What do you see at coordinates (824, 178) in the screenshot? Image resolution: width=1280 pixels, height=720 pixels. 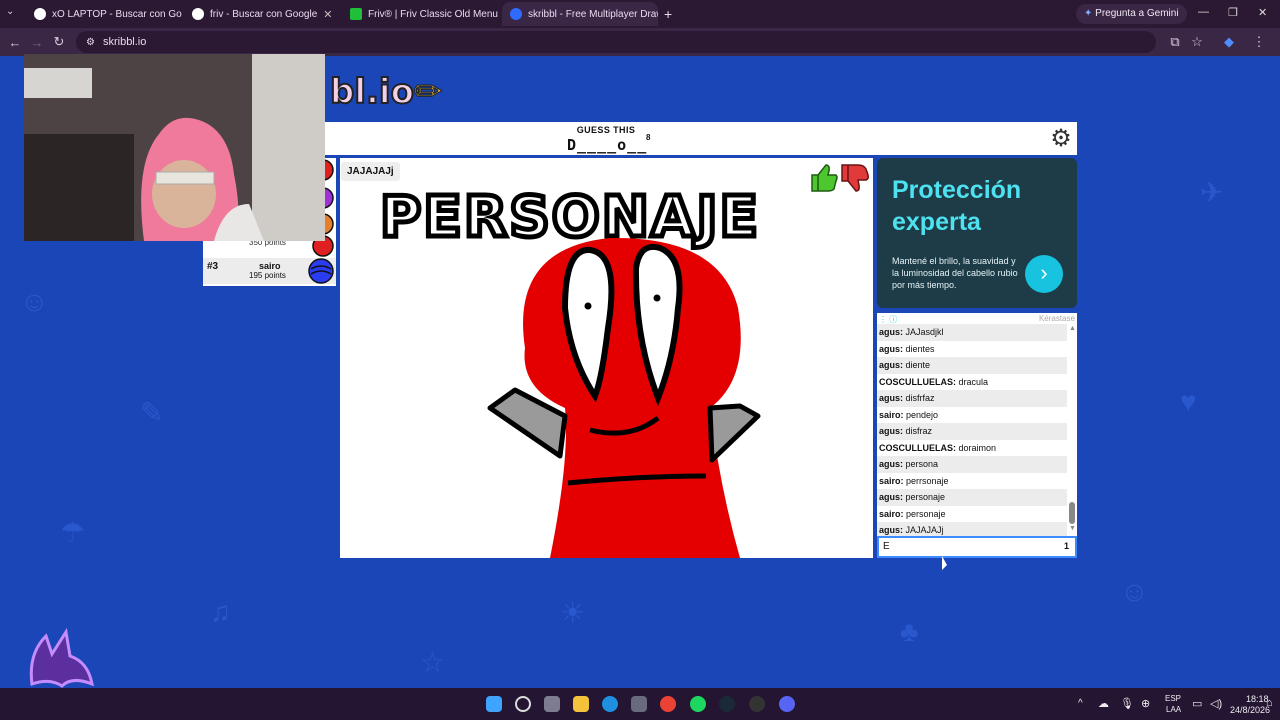 I see `thumbs-up-icon` at bounding box center [824, 178].